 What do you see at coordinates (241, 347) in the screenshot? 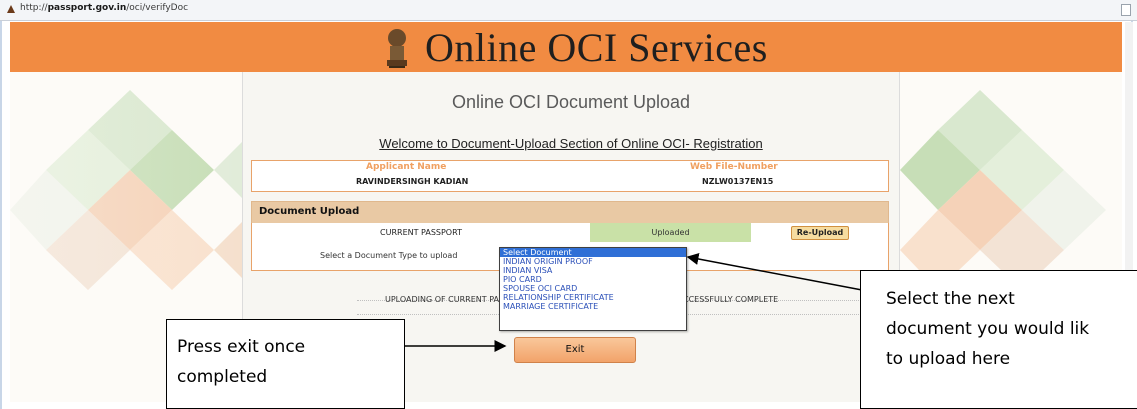
I see `exit-callout-line-1: Press exit once` at bounding box center [241, 347].